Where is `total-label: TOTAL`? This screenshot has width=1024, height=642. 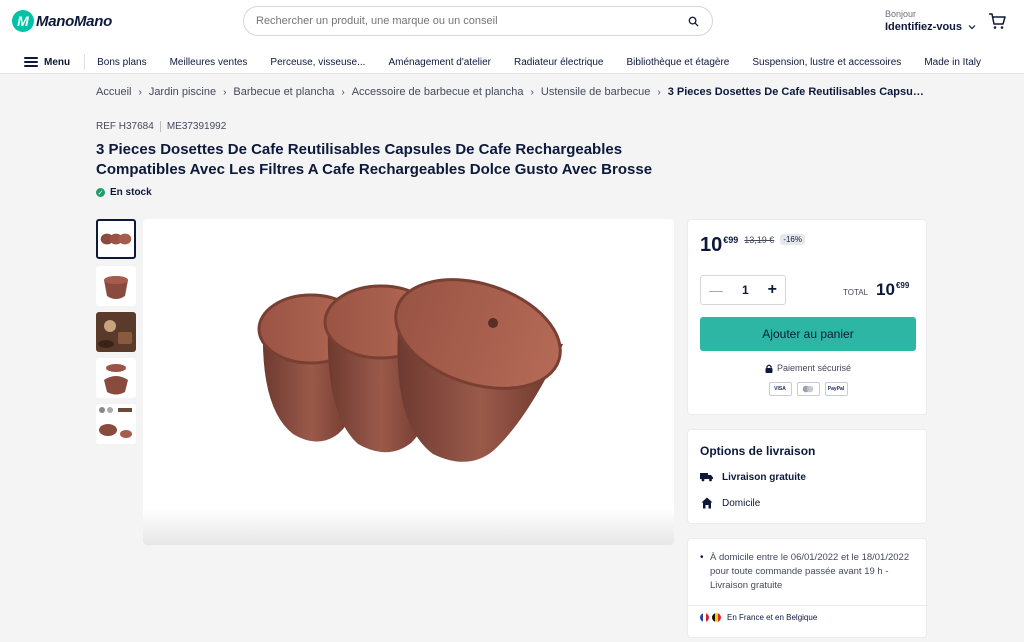
total-label: TOTAL is located at coordinates (856, 292).